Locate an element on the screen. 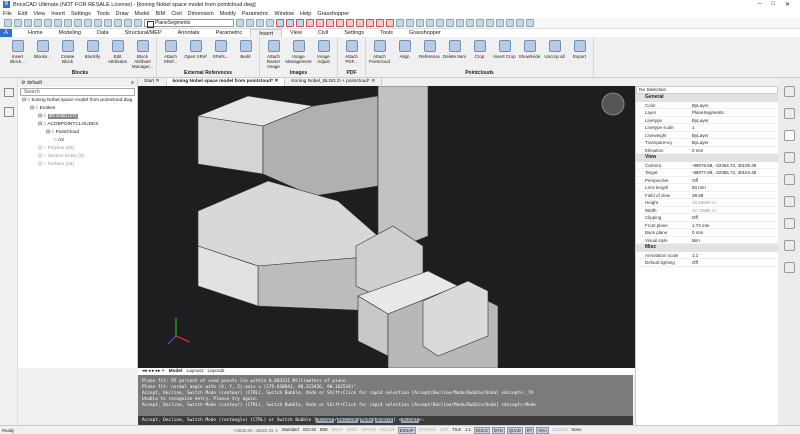 The height and width of the screenshot is (434, 800). edit-attributes-button: Edit Attributes is located at coordinates (117, 53).